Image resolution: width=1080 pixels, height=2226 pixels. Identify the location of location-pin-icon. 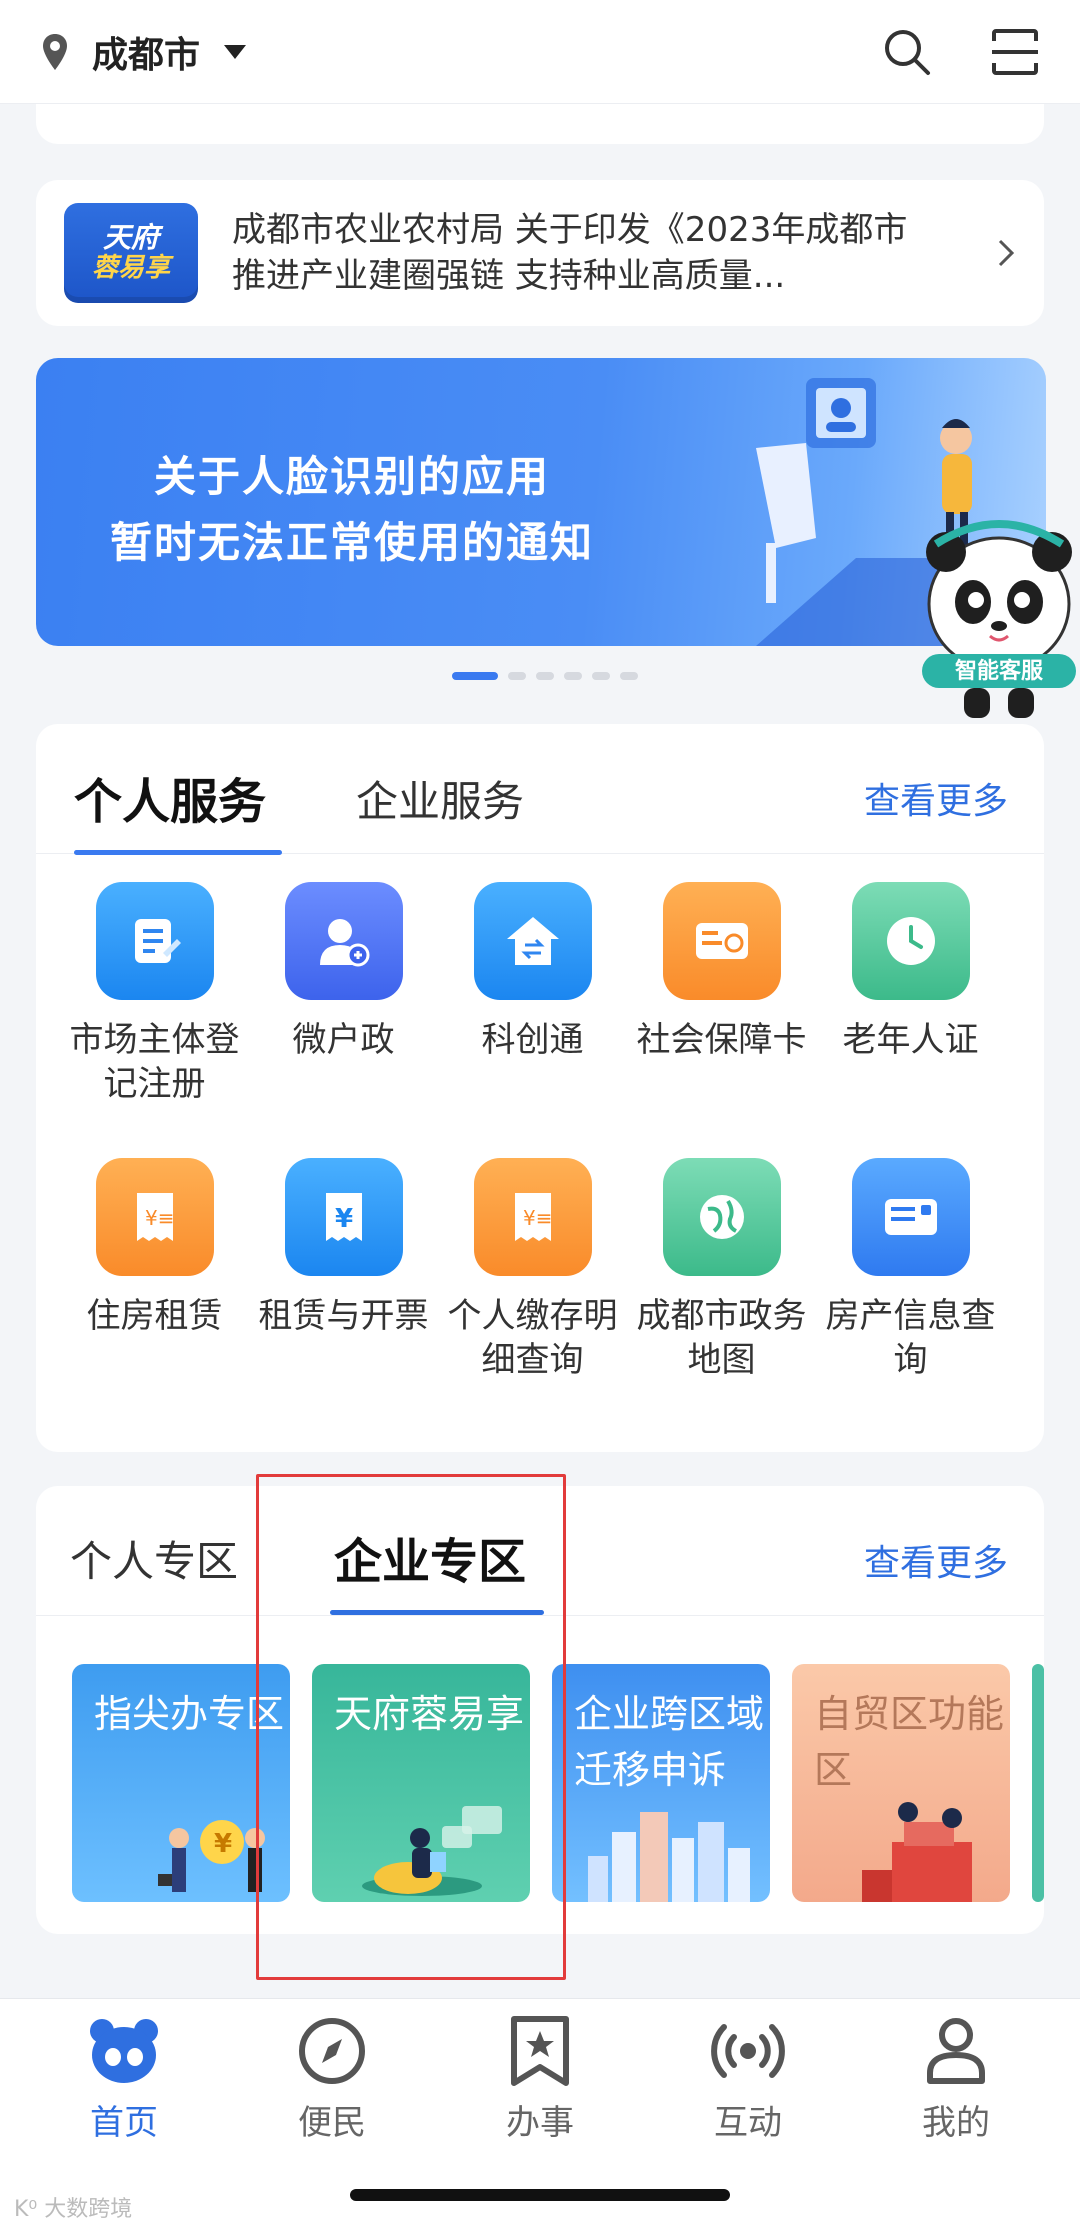
(55, 52).